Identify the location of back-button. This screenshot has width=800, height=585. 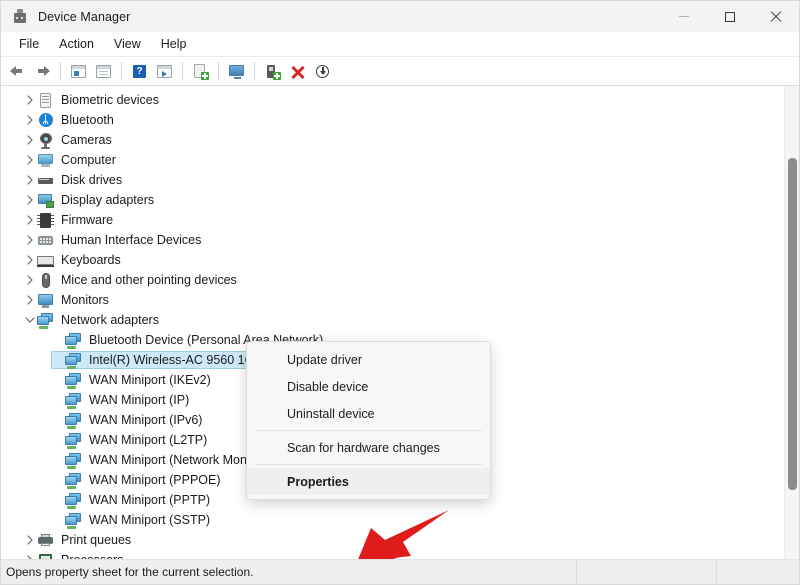
(17, 71).